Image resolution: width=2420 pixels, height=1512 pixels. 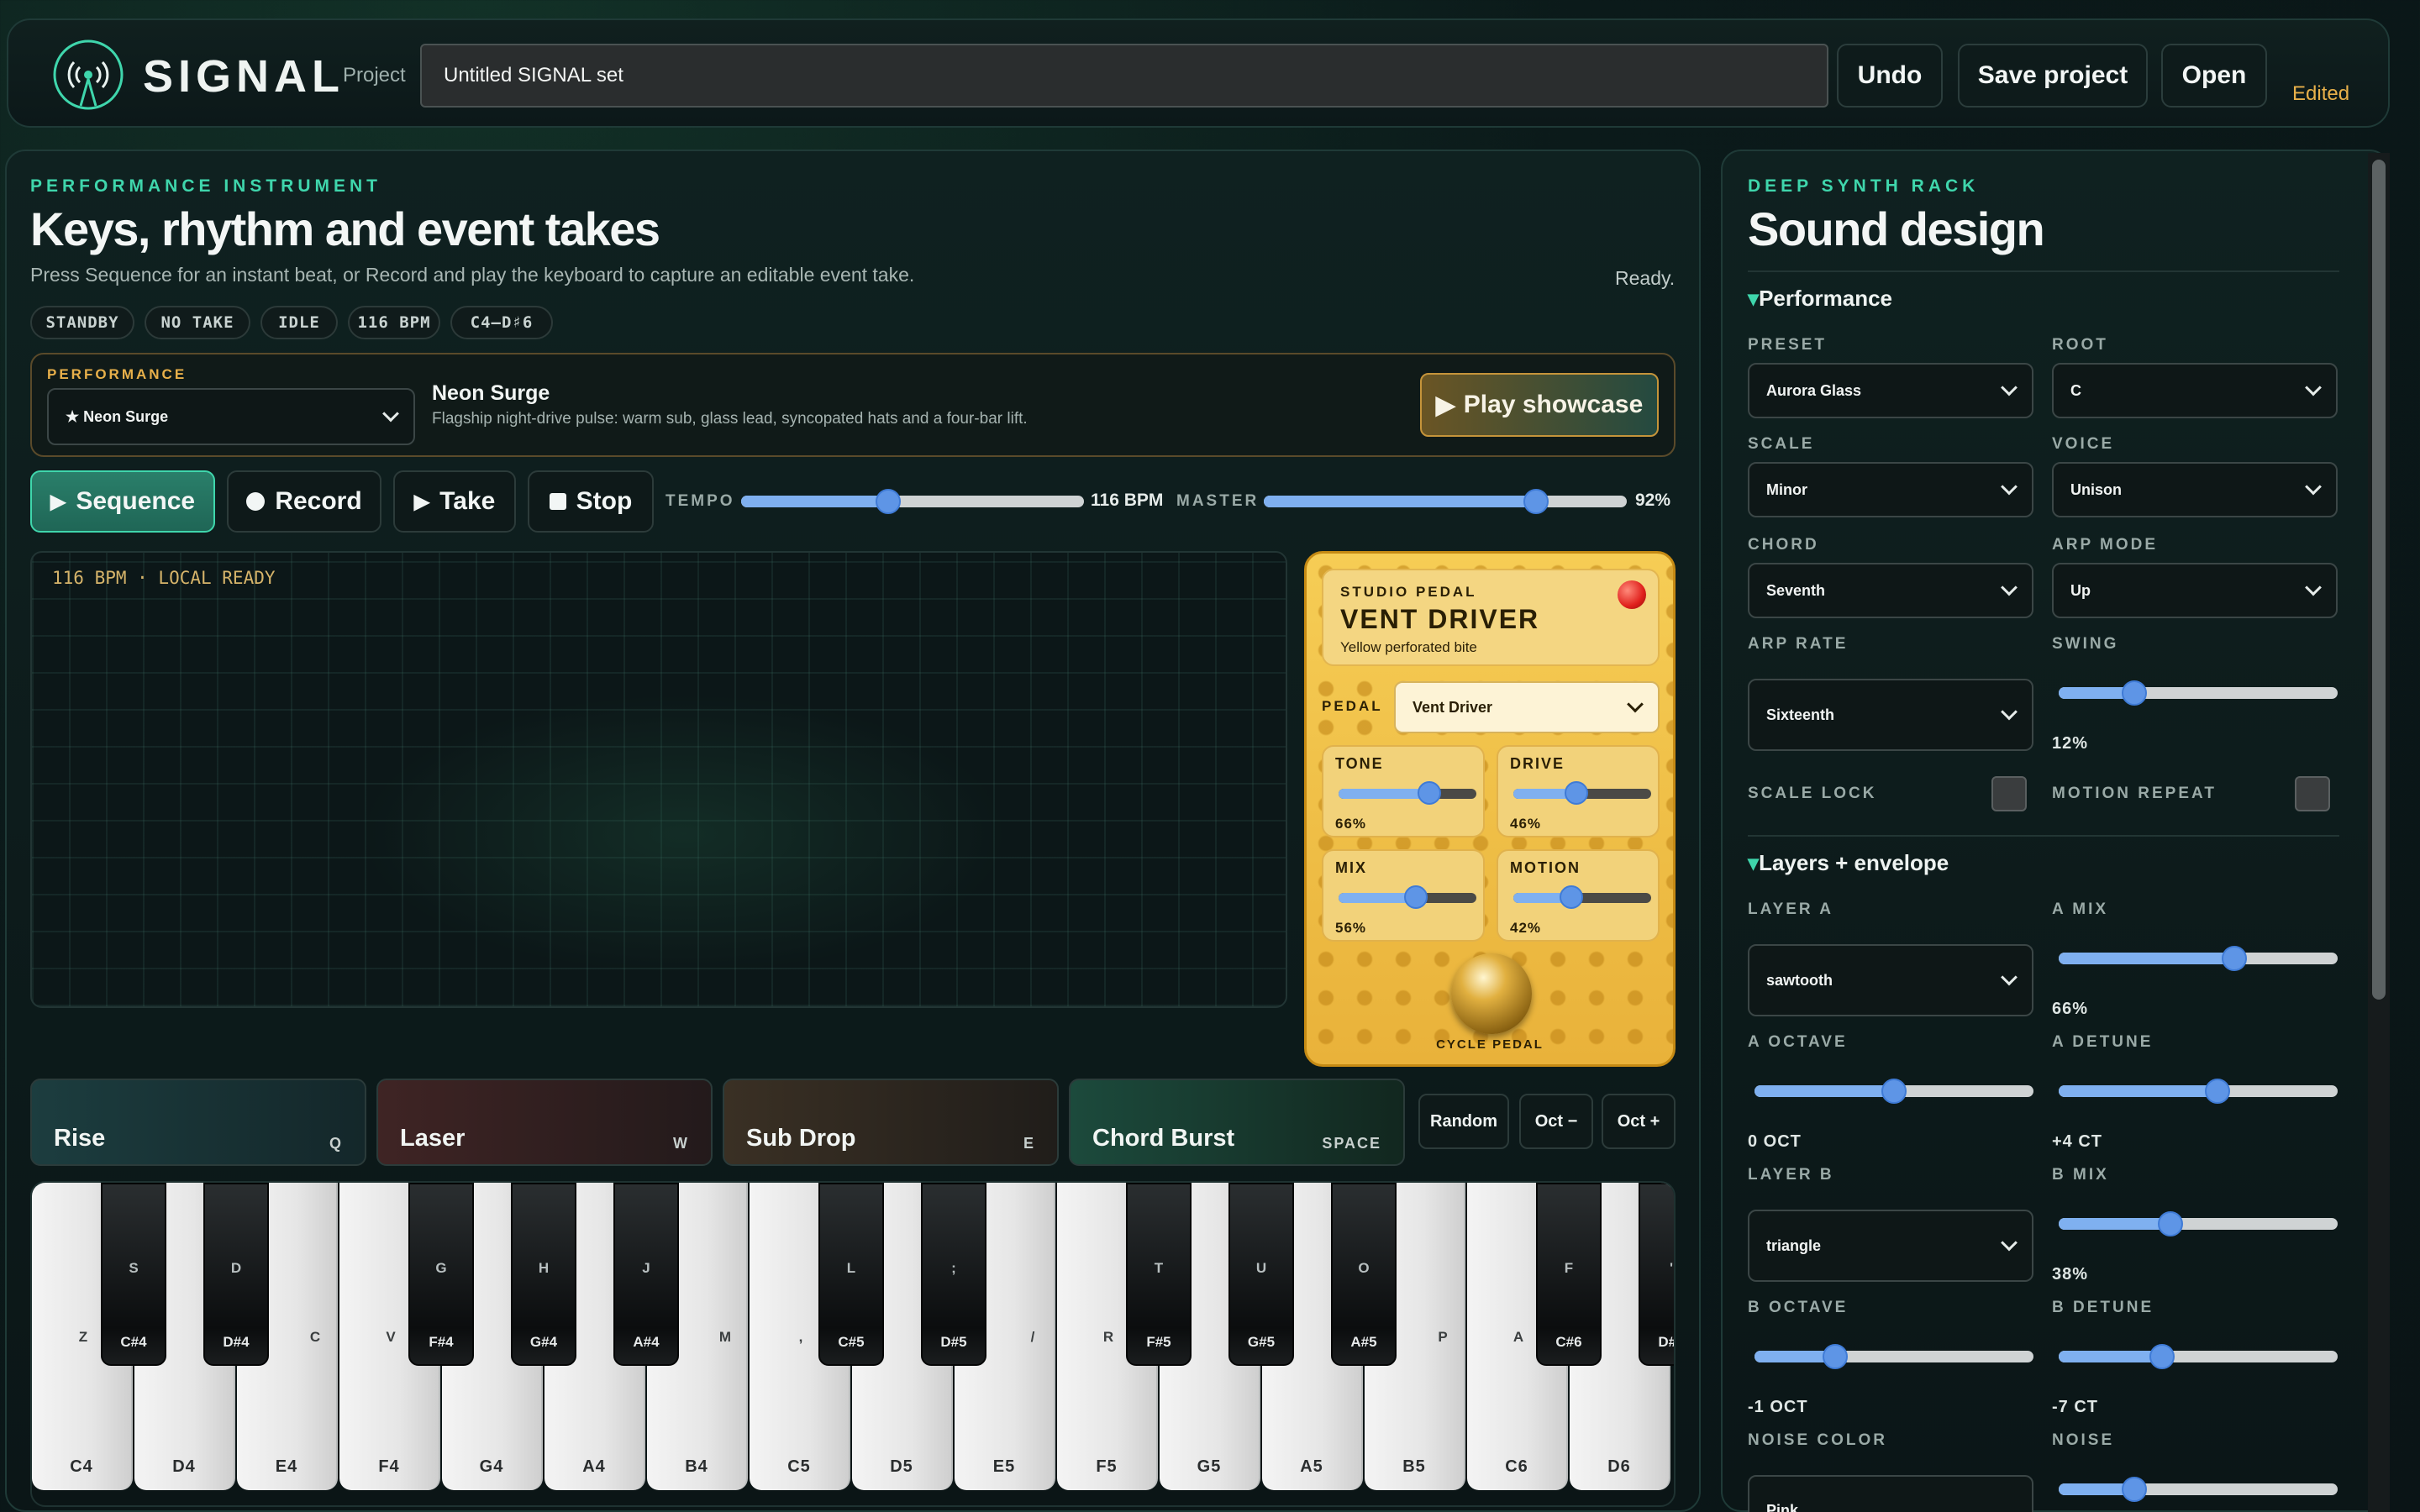 I want to click on b-octave-slider, so click(x=1893, y=1356).